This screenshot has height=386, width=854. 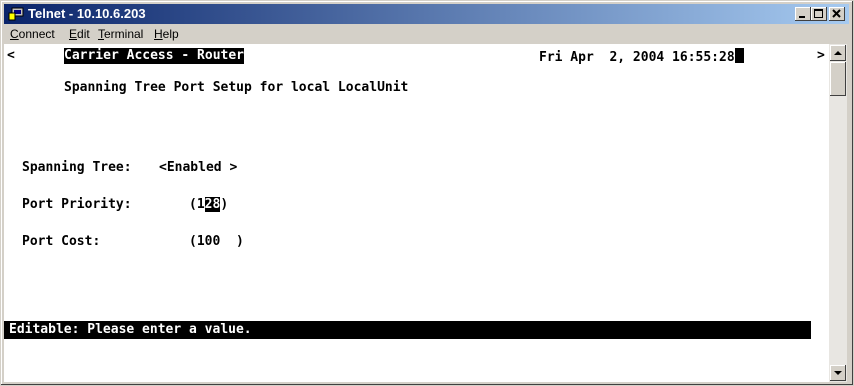 I want to click on vertical-scrollbar, so click(x=838, y=213).